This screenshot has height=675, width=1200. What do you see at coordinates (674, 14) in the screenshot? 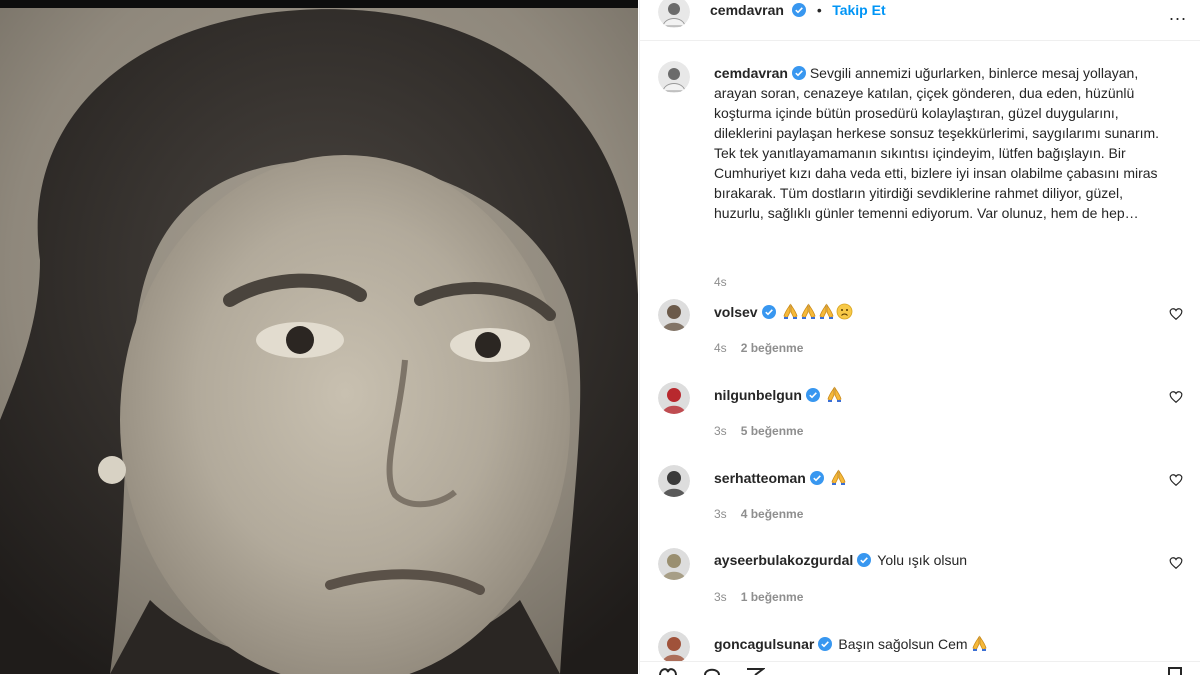
I see `author-avatar` at bounding box center [674, 14].